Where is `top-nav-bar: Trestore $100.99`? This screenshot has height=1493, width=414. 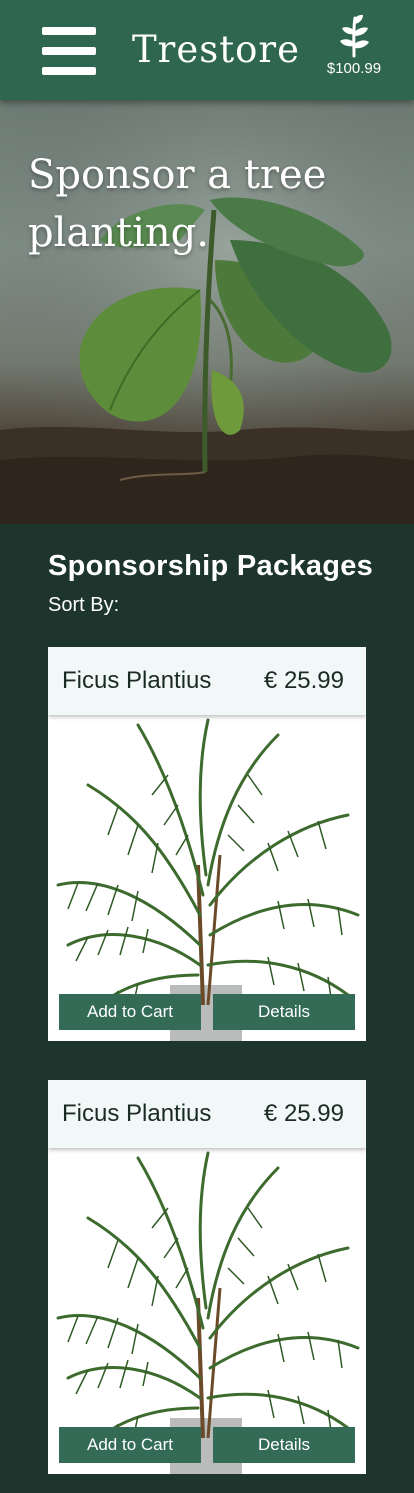
top-nav-bar: Trestore $100.99 is located at coordinates (207, 50).